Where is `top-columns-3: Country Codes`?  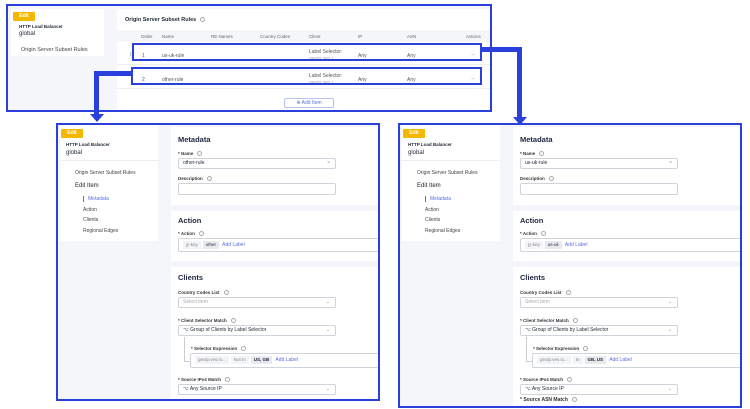 top-columns-3: Country Codes is located at coordinates (275, 36).